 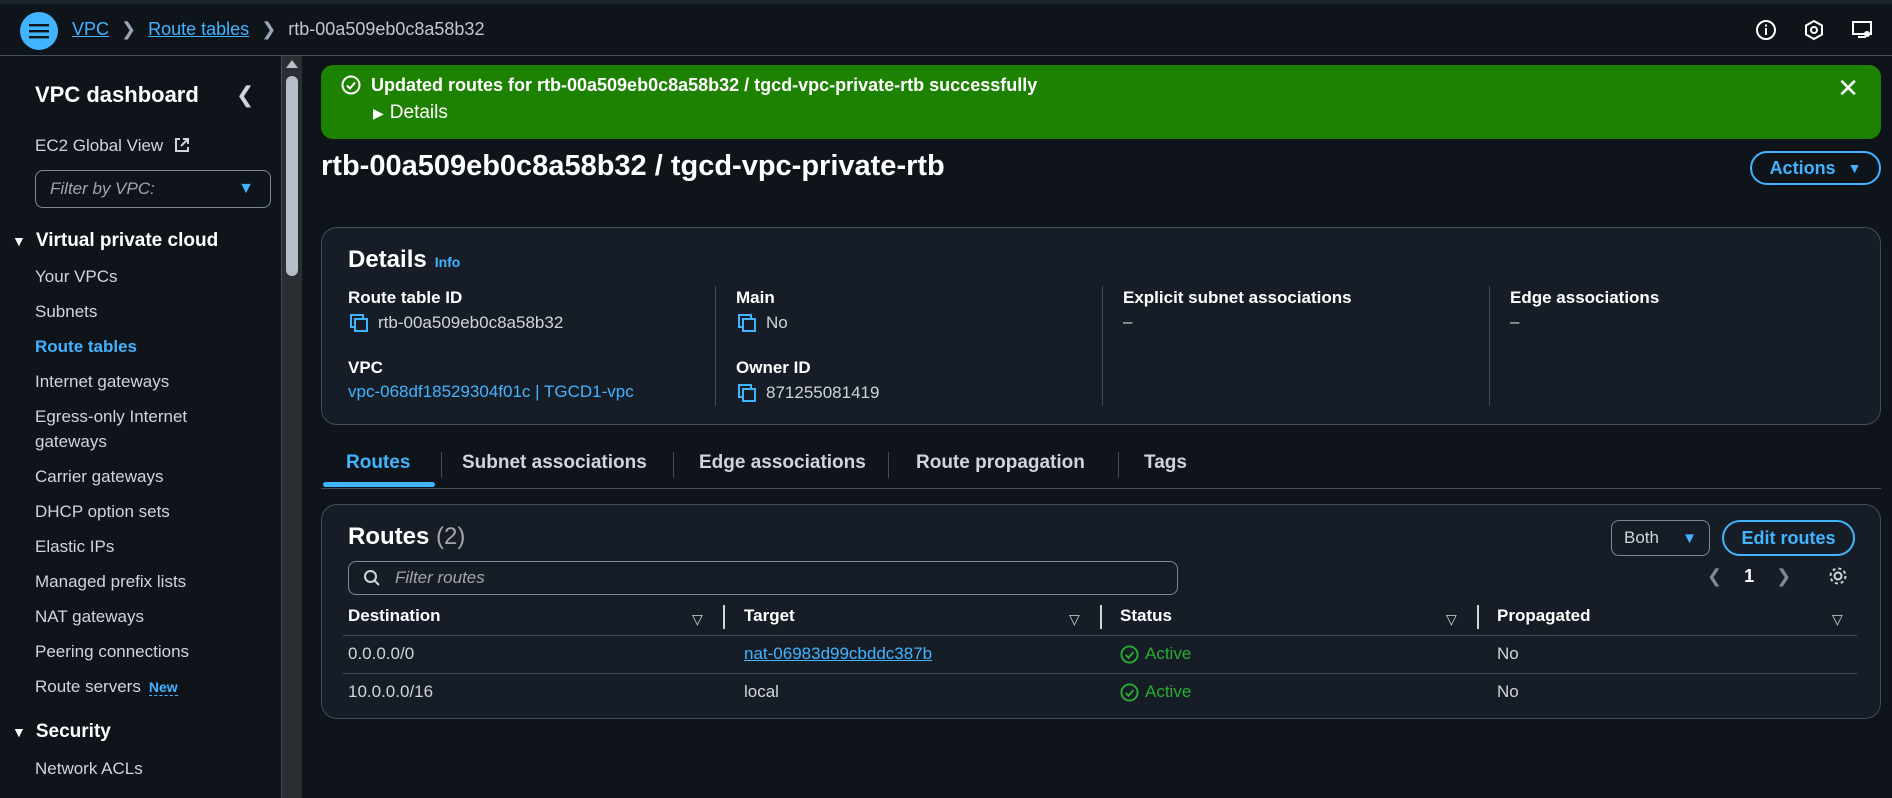 I want to click on tab-edge-associations: Edge associations, so click(x=782, y=463).